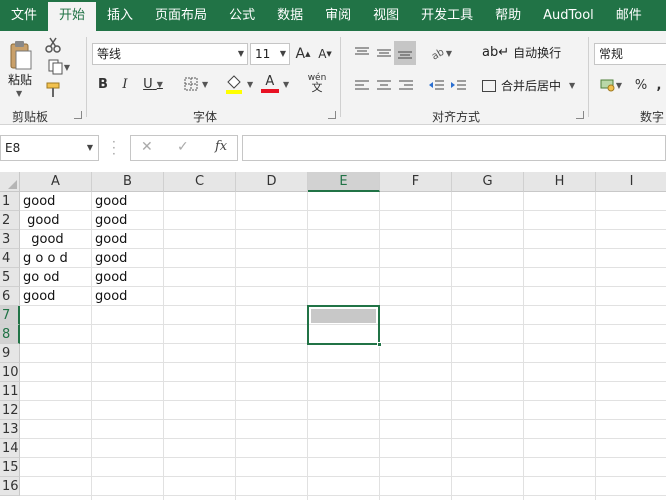 The width and height of the screenshot is (666, 500). Describe the element at coordinates (56, 182) in the screenshot. I see `column-header: A` at that location.